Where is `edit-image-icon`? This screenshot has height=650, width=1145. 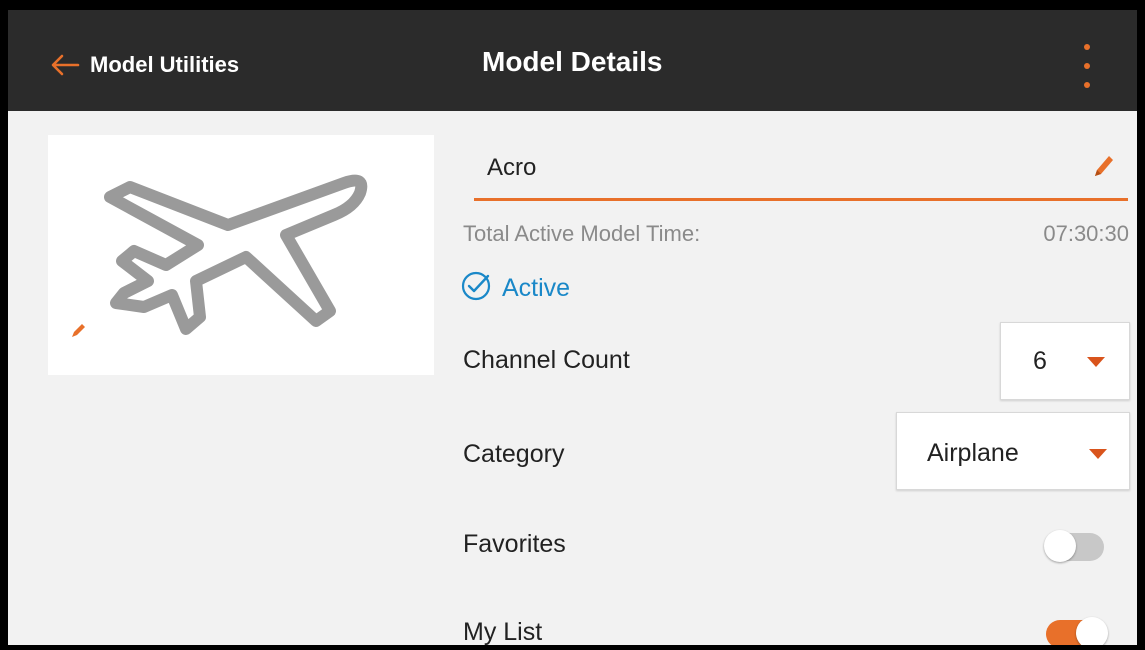 edit-image-icon is located at coordinates (78, 333).